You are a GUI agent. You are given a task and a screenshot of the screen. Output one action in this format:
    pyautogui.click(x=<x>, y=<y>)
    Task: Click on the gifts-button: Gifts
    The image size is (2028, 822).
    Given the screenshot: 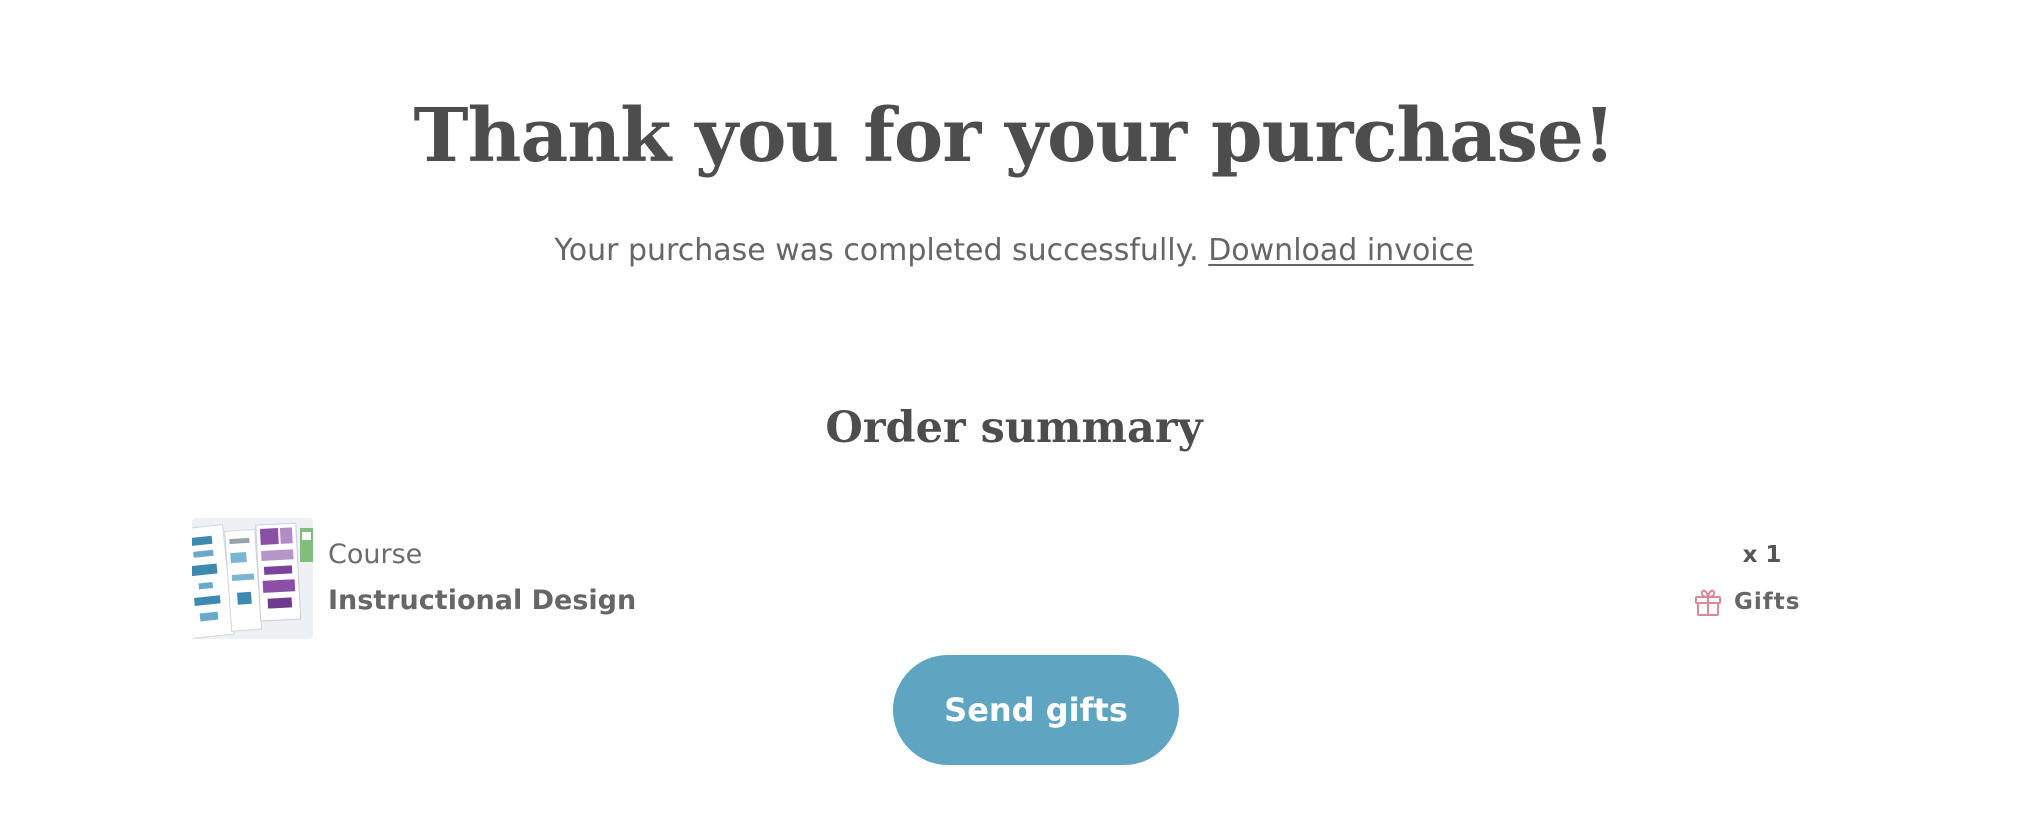 What is the action you would take?
    pyautogui.click(x=1746, y=602)
    